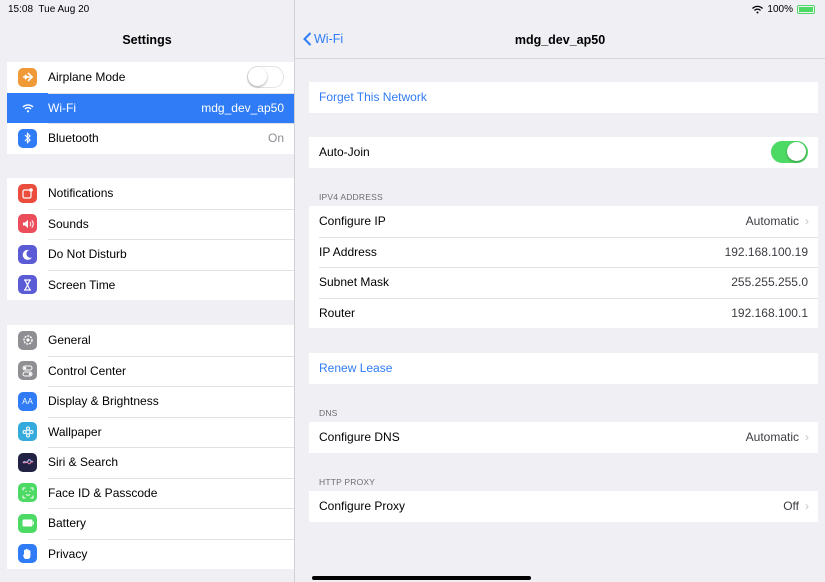  I want to click on subnet-mask-label: Subnet Mask, so click(354, 282).